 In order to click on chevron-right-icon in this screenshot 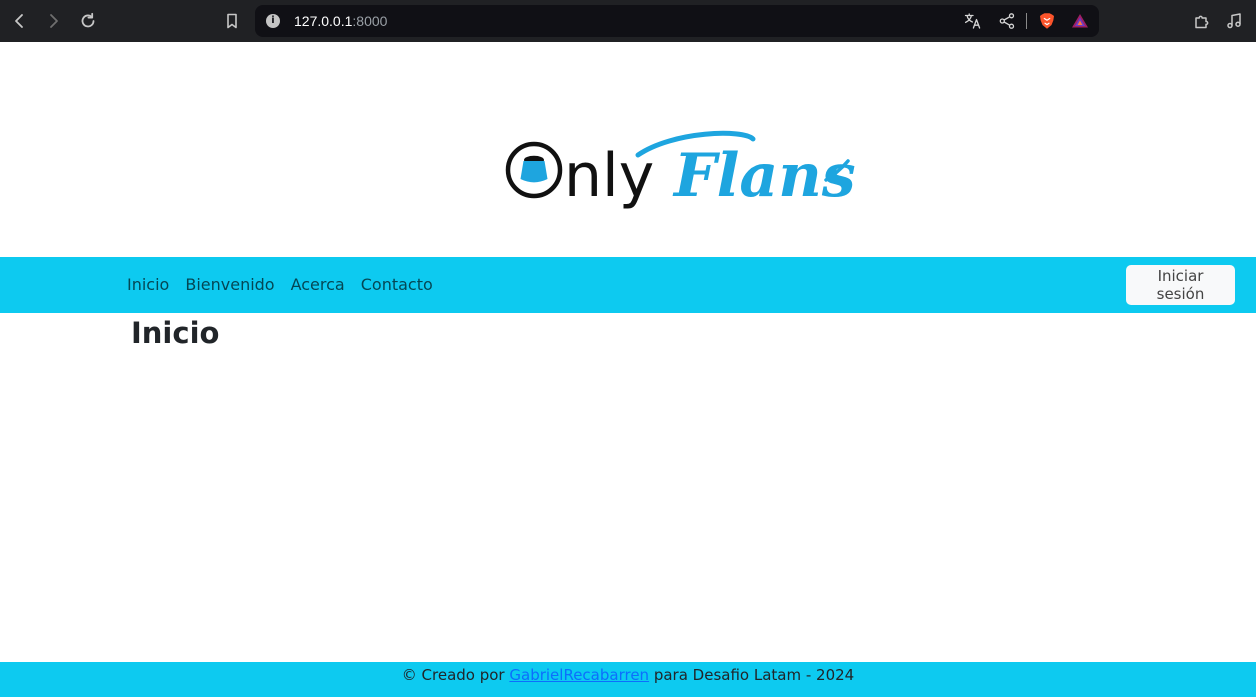, I will do `click(54, 21)`.